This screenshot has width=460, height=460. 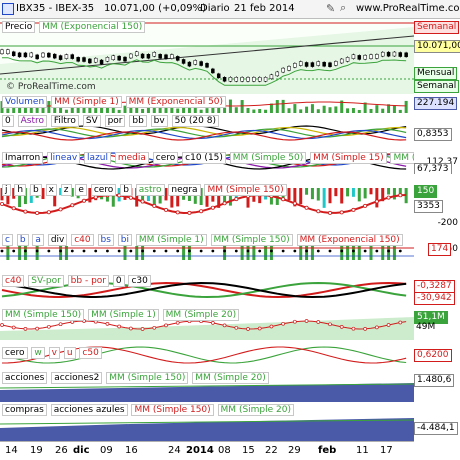 I want to click on acciones-label-3: MM (Simple 20), so click(x=230, y=378).